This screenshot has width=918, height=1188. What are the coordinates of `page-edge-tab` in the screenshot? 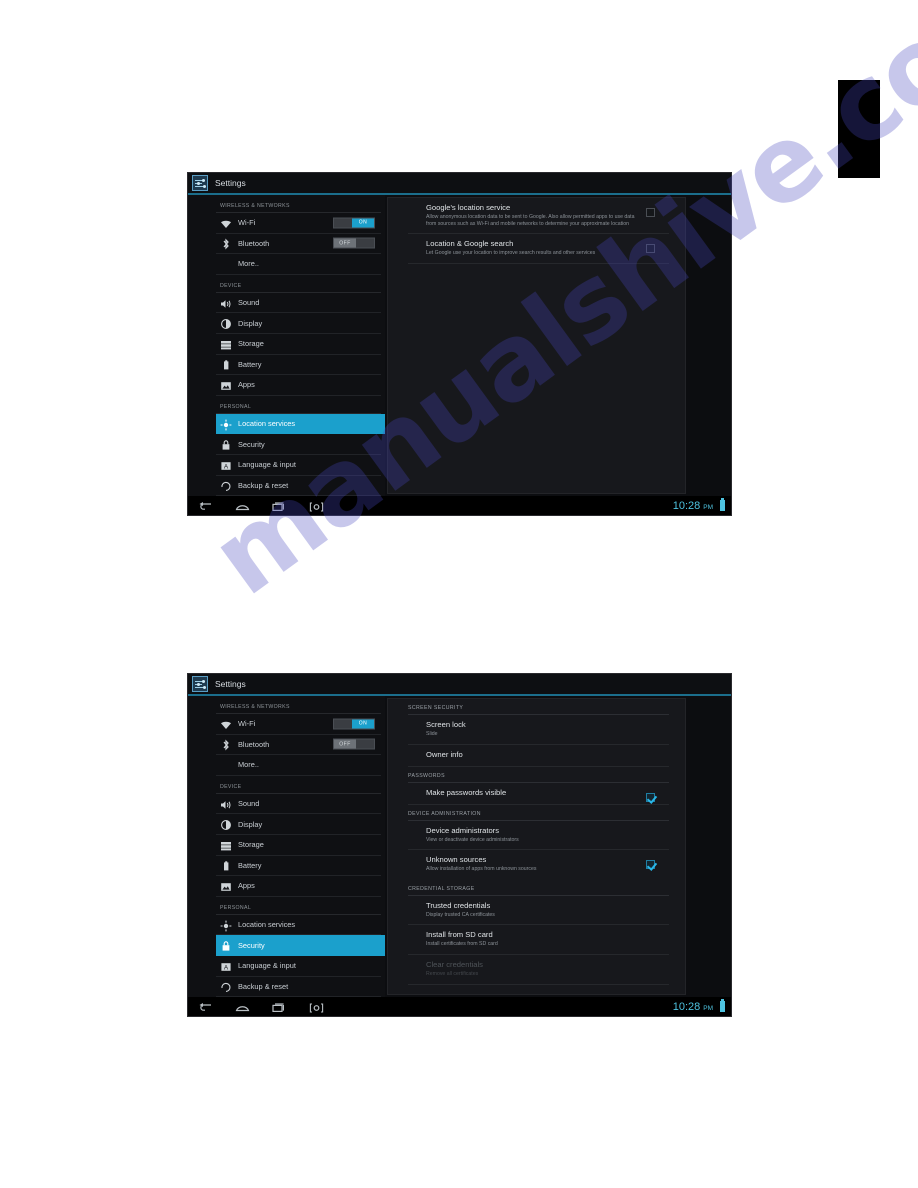 It's located at (859, 129).